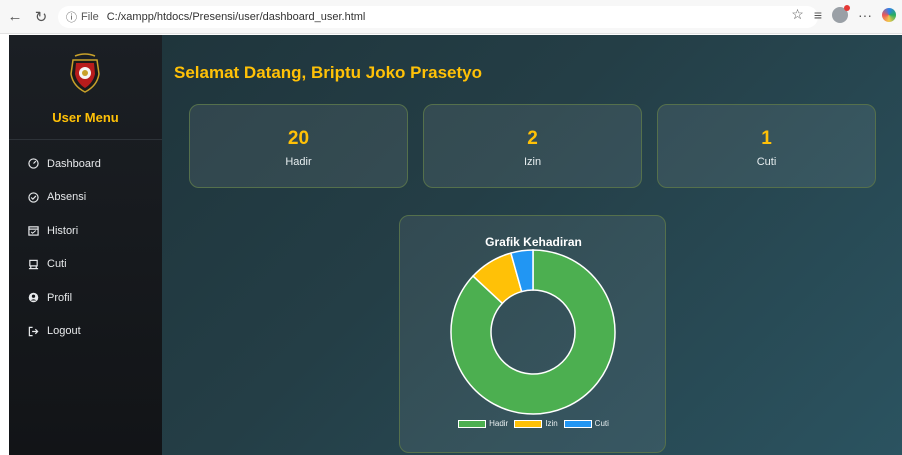  What do you see at coordinates (532, 162) in the screenshot?
I see `stat-label: Izin` at bounding box center [532, 162].